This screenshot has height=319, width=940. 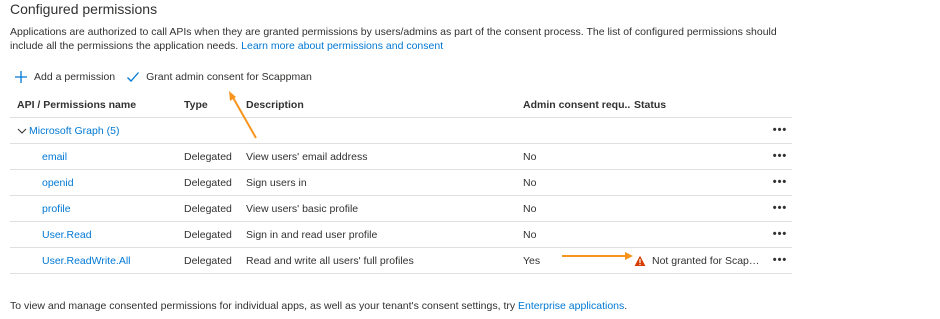 What do you see at coordinates (381, 105) in the screenshot?
I see `column-header-description: Description` at bounding box center [381, 105].